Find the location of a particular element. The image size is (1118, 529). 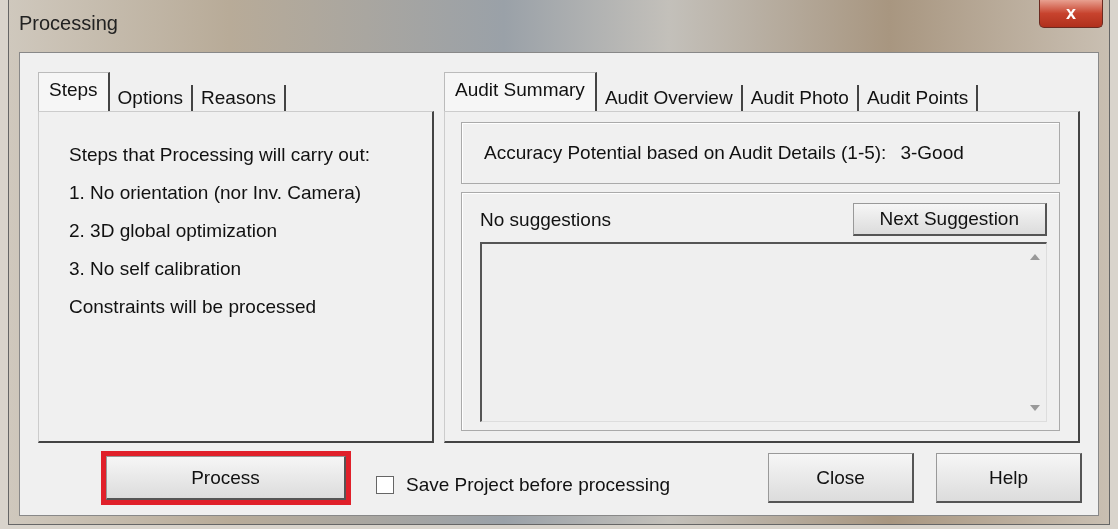

checkbox is located at coordinates (385, 485).